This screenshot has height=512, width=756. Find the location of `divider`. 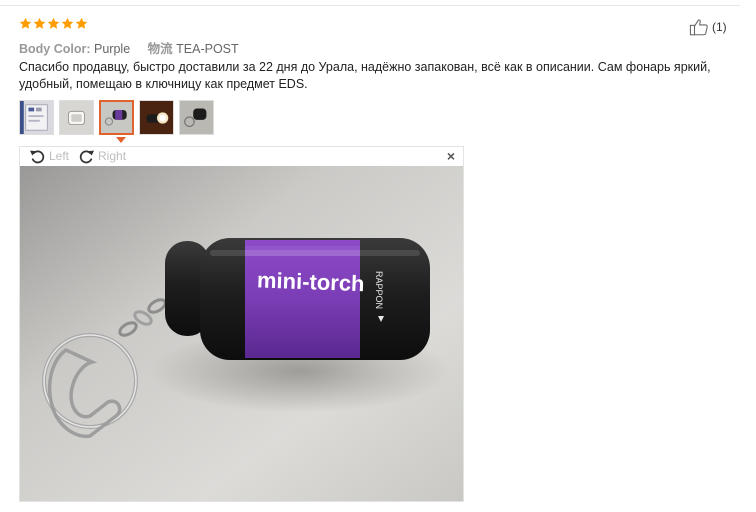

divider is located at coordinates (370, 5).